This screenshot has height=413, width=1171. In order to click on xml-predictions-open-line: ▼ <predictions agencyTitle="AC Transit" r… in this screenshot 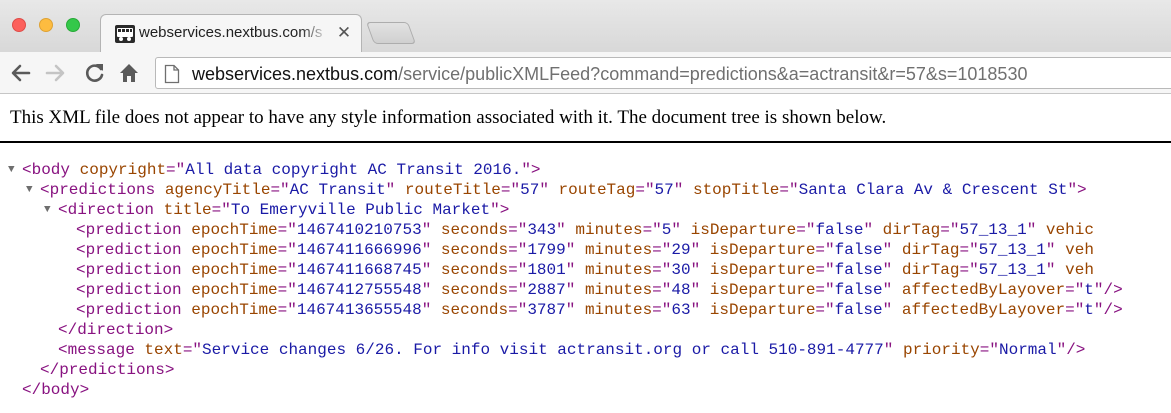, I will do `click(585, 190)`.